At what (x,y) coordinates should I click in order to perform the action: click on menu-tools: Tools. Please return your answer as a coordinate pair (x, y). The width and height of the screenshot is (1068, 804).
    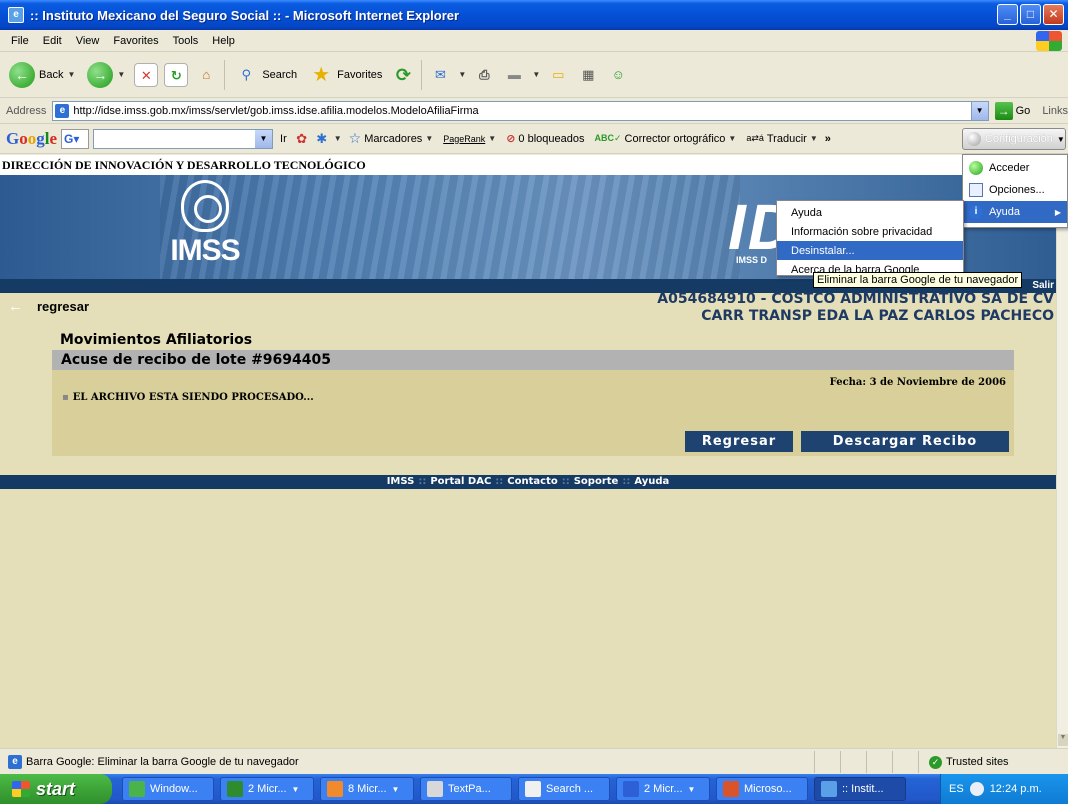
    Looking at the image, I should click on (186, 41).